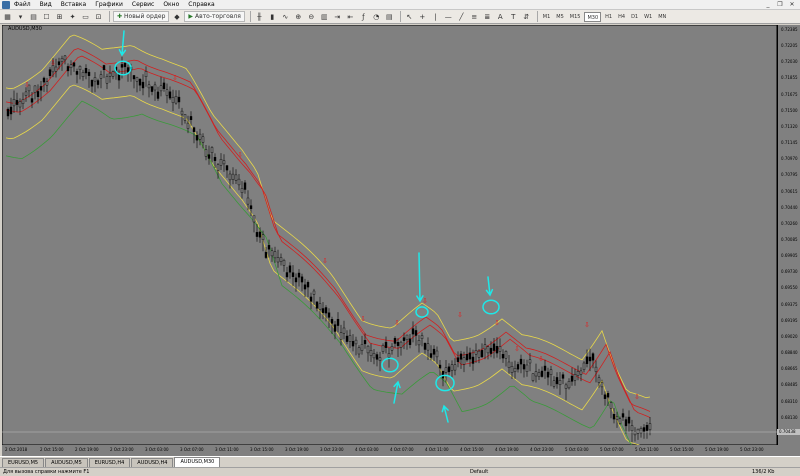 The image size is (800, 476). What do you see at coordinates (33, 16) in the screenshot?
I see `chart-window-icon: ▤` at bounding box center [33, 16].